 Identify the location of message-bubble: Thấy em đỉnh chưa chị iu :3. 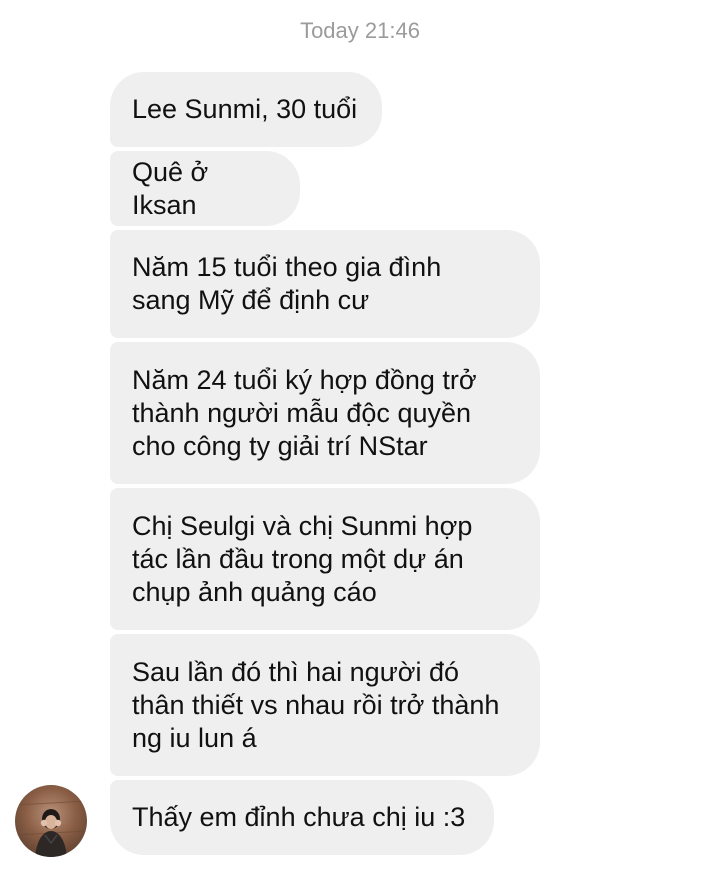
(302, 817).